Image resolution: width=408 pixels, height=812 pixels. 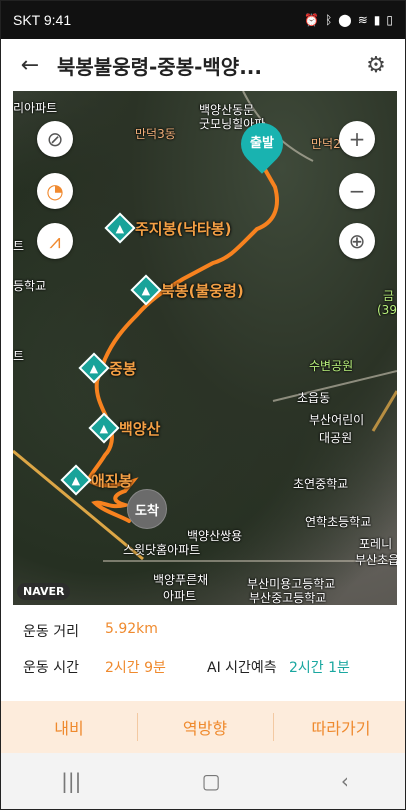 I want to click on map-label: 초읍동, so click(x=314, y=398).